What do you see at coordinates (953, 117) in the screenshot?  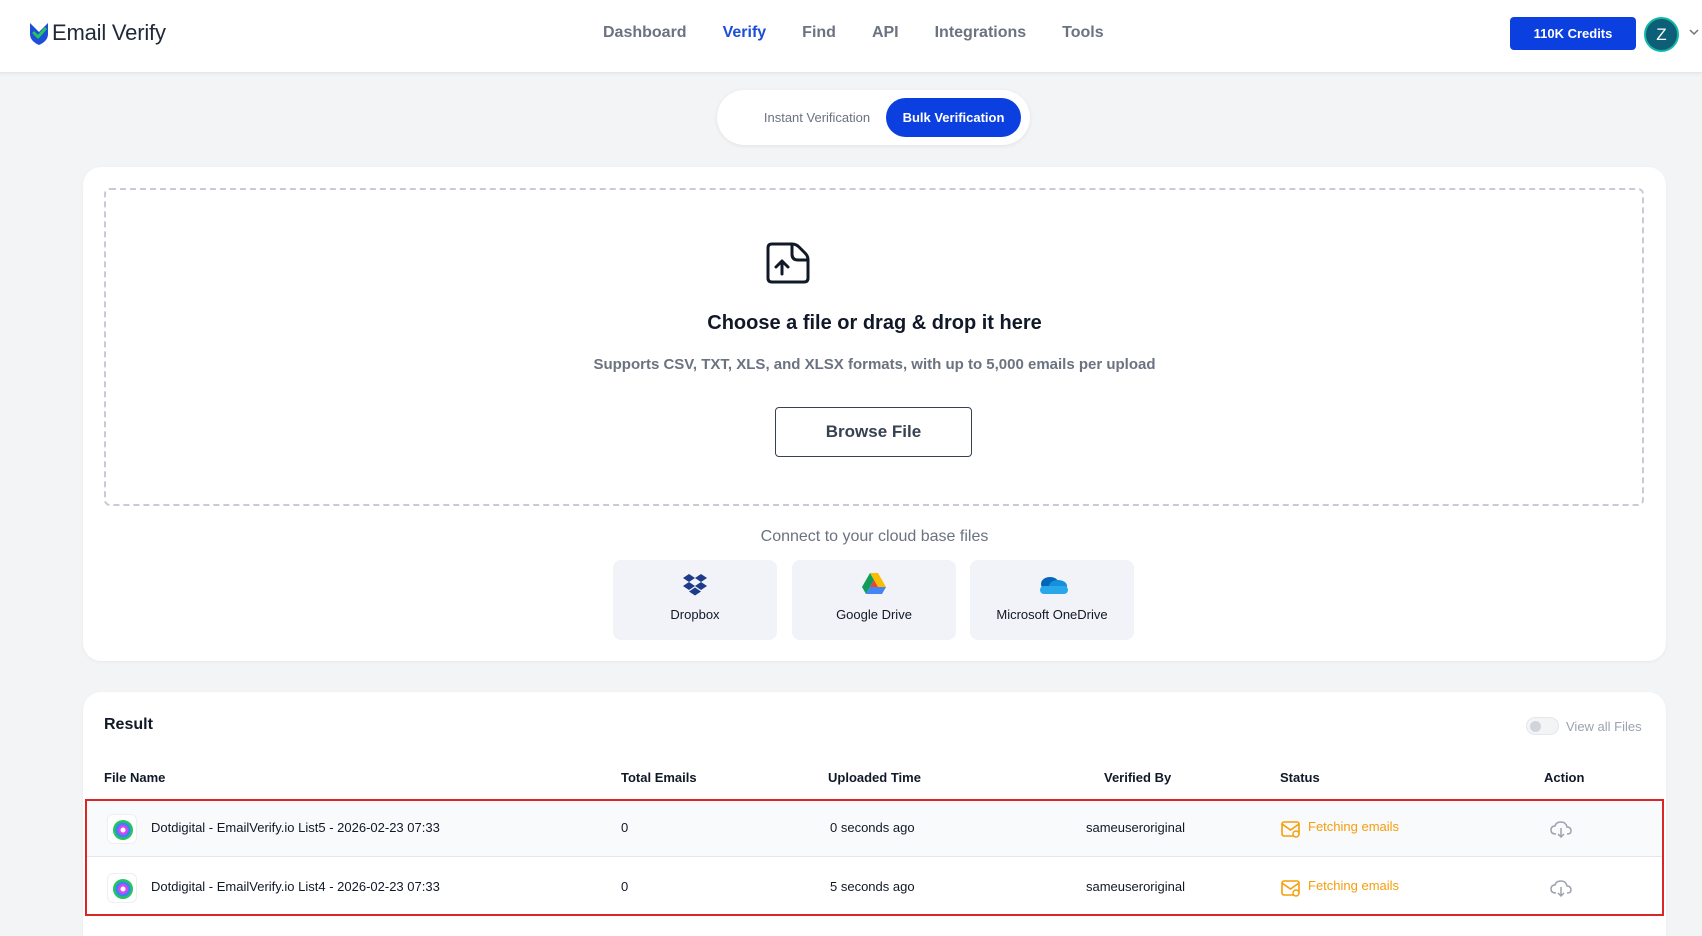 I see `tab-bulk-verification: Bulk Verification` at bounding box center [953, 117].